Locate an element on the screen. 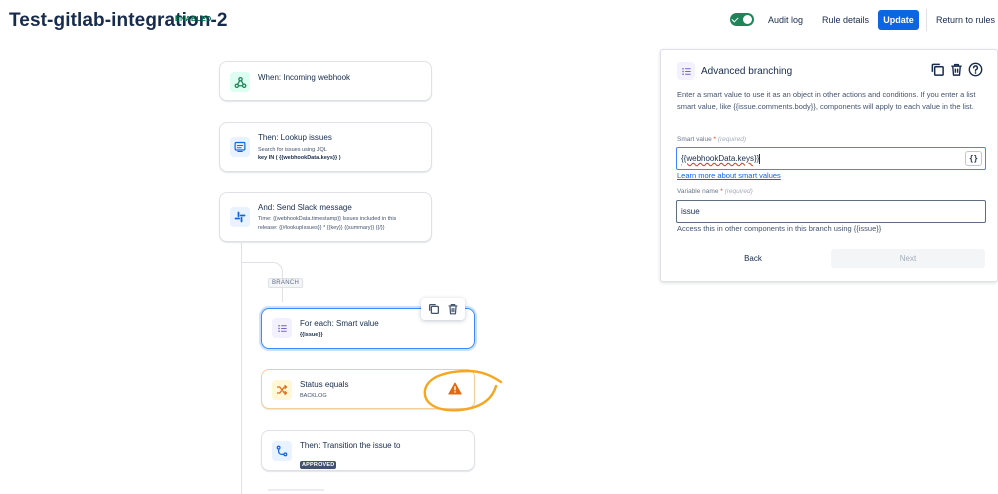  component-transition-issue: Then: Transition the issue to APPROVED is located at coordinates (368, 450).